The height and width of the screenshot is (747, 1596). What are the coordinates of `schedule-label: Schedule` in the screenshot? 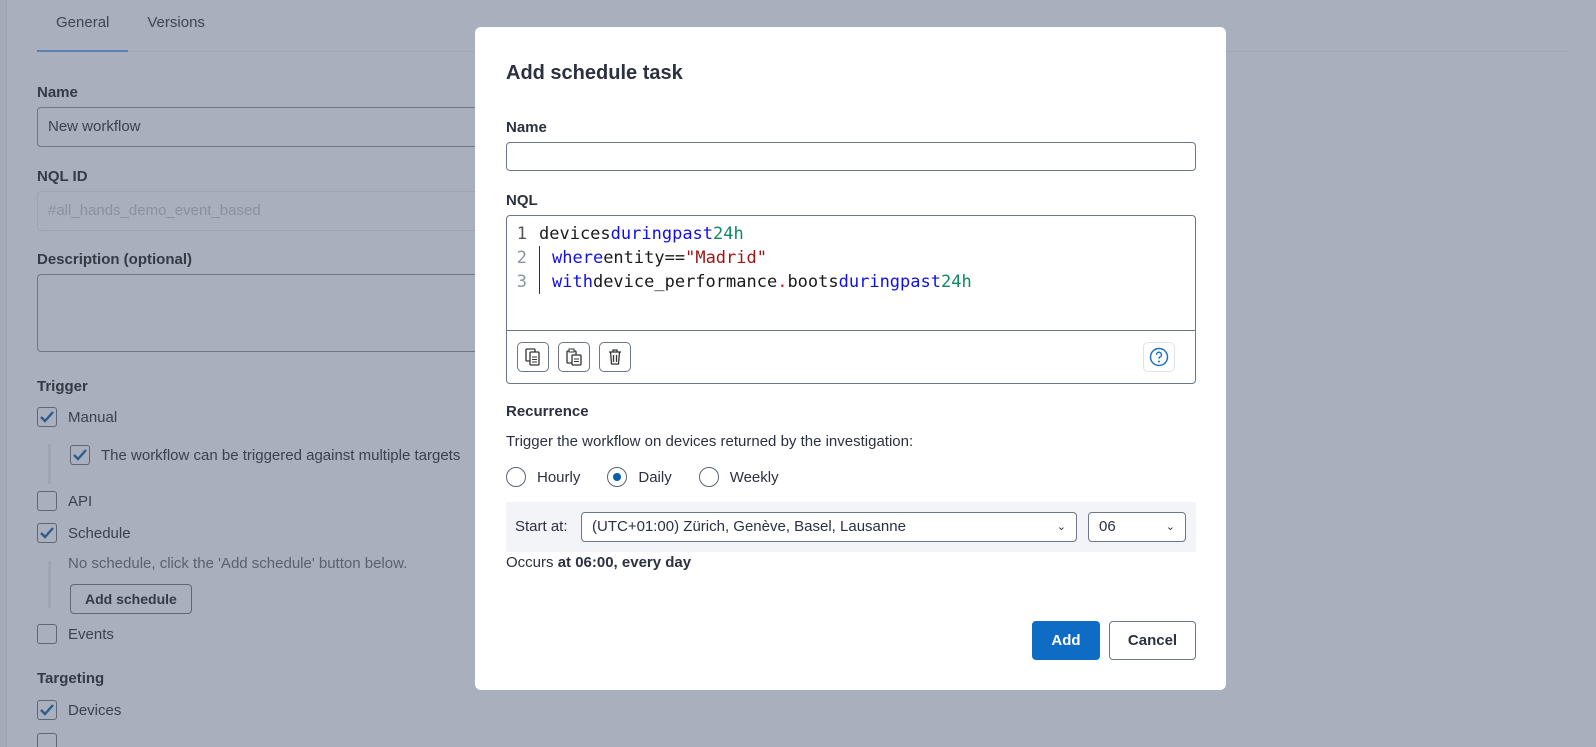 It's located at (99, 533).